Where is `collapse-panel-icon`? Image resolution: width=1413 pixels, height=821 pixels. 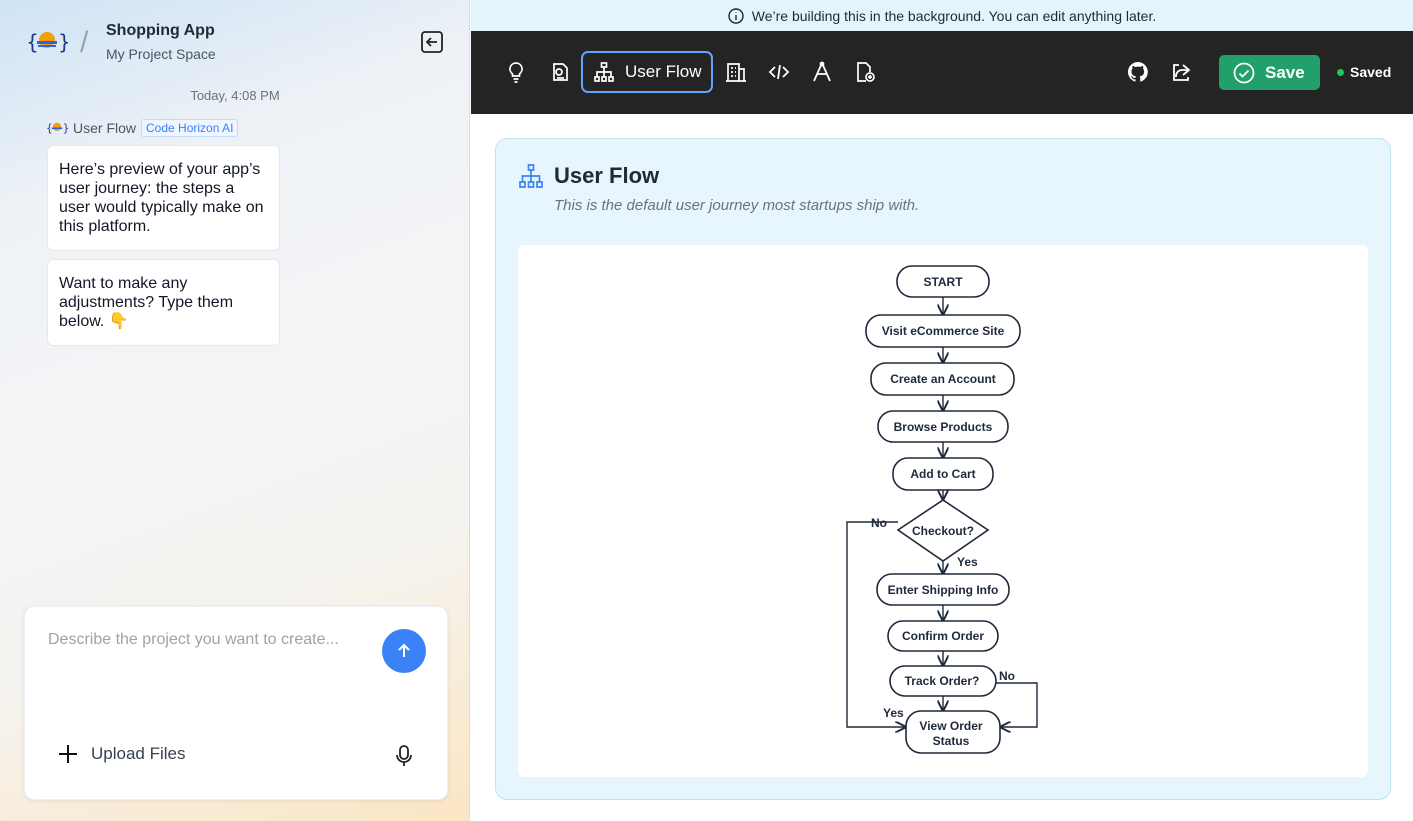 collapse-panel-icon is located at coordinates (432, 42).